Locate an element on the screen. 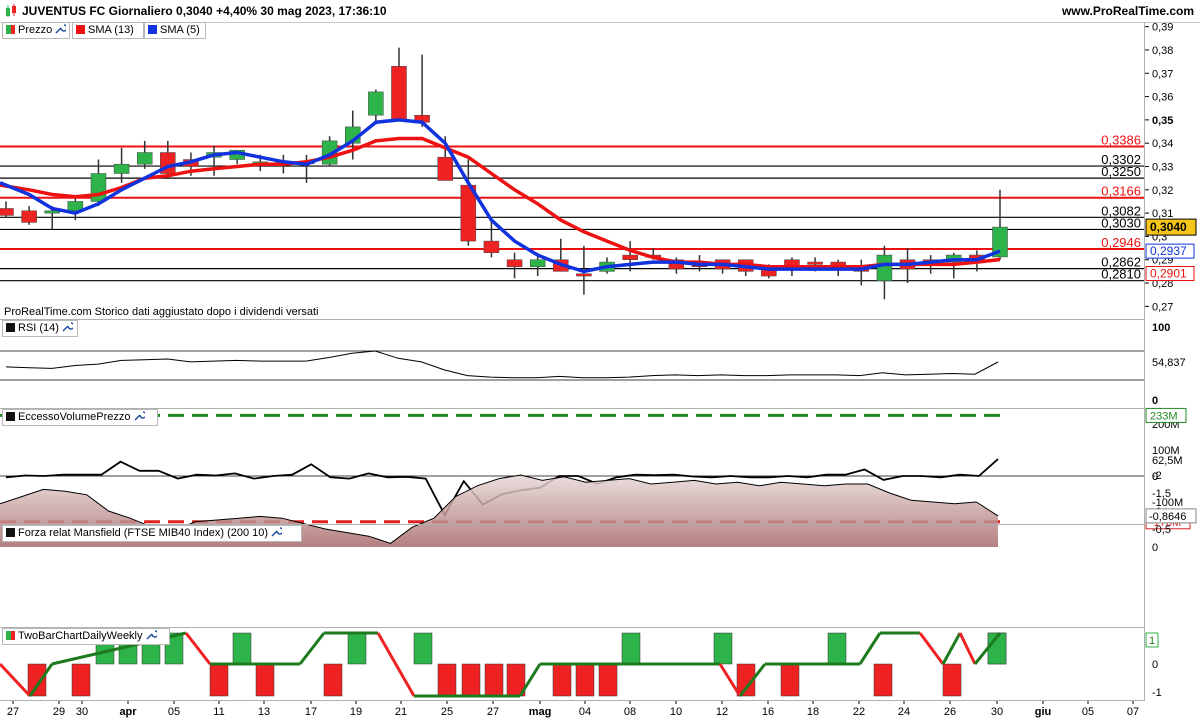  last-sma5-label: 0,2937 is located at coordinates (1168, 251).